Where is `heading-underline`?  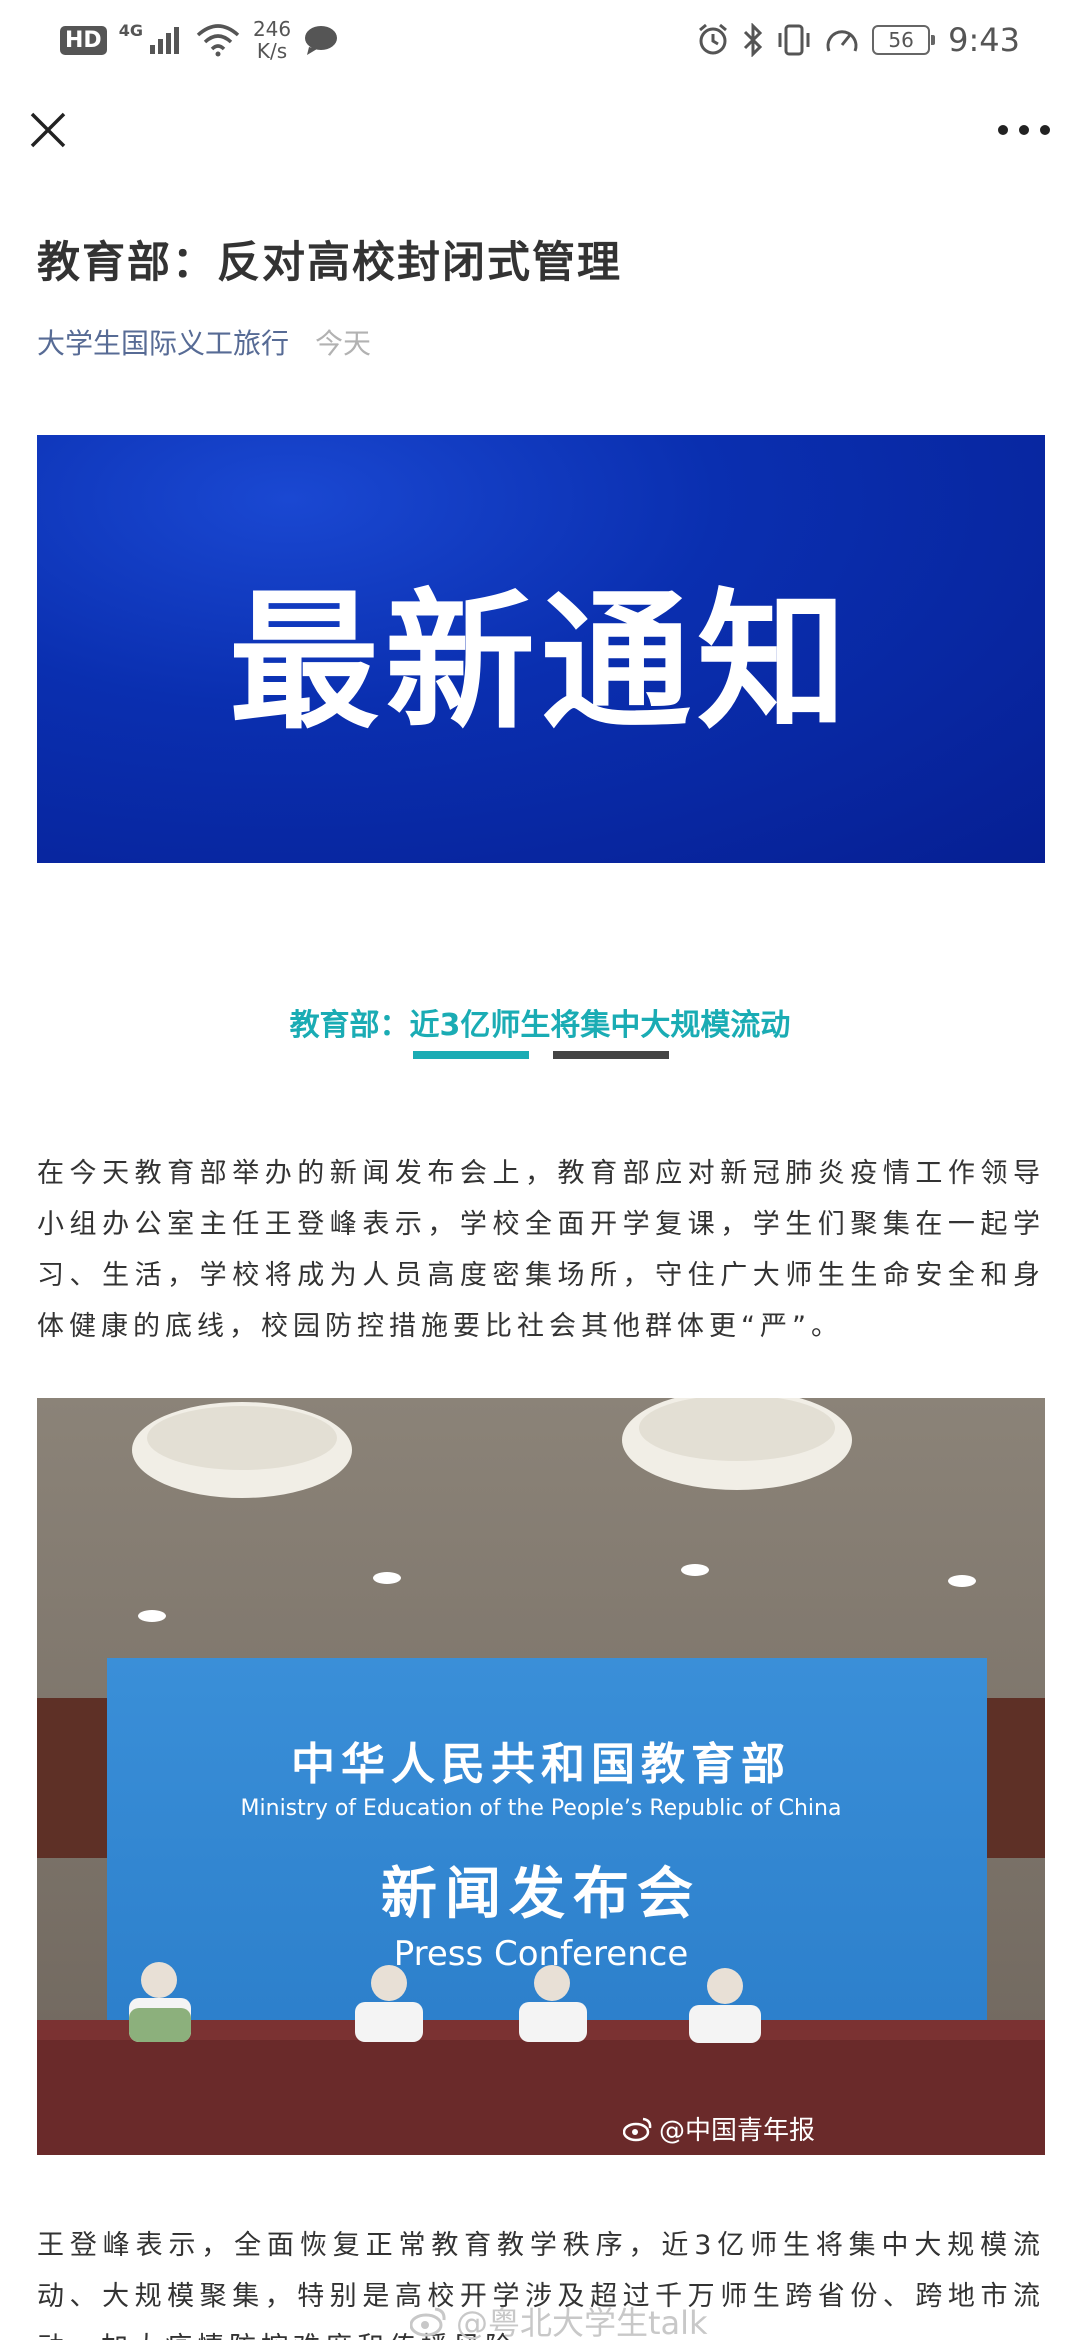
heading-underline is located at coordinates (541, 1055).